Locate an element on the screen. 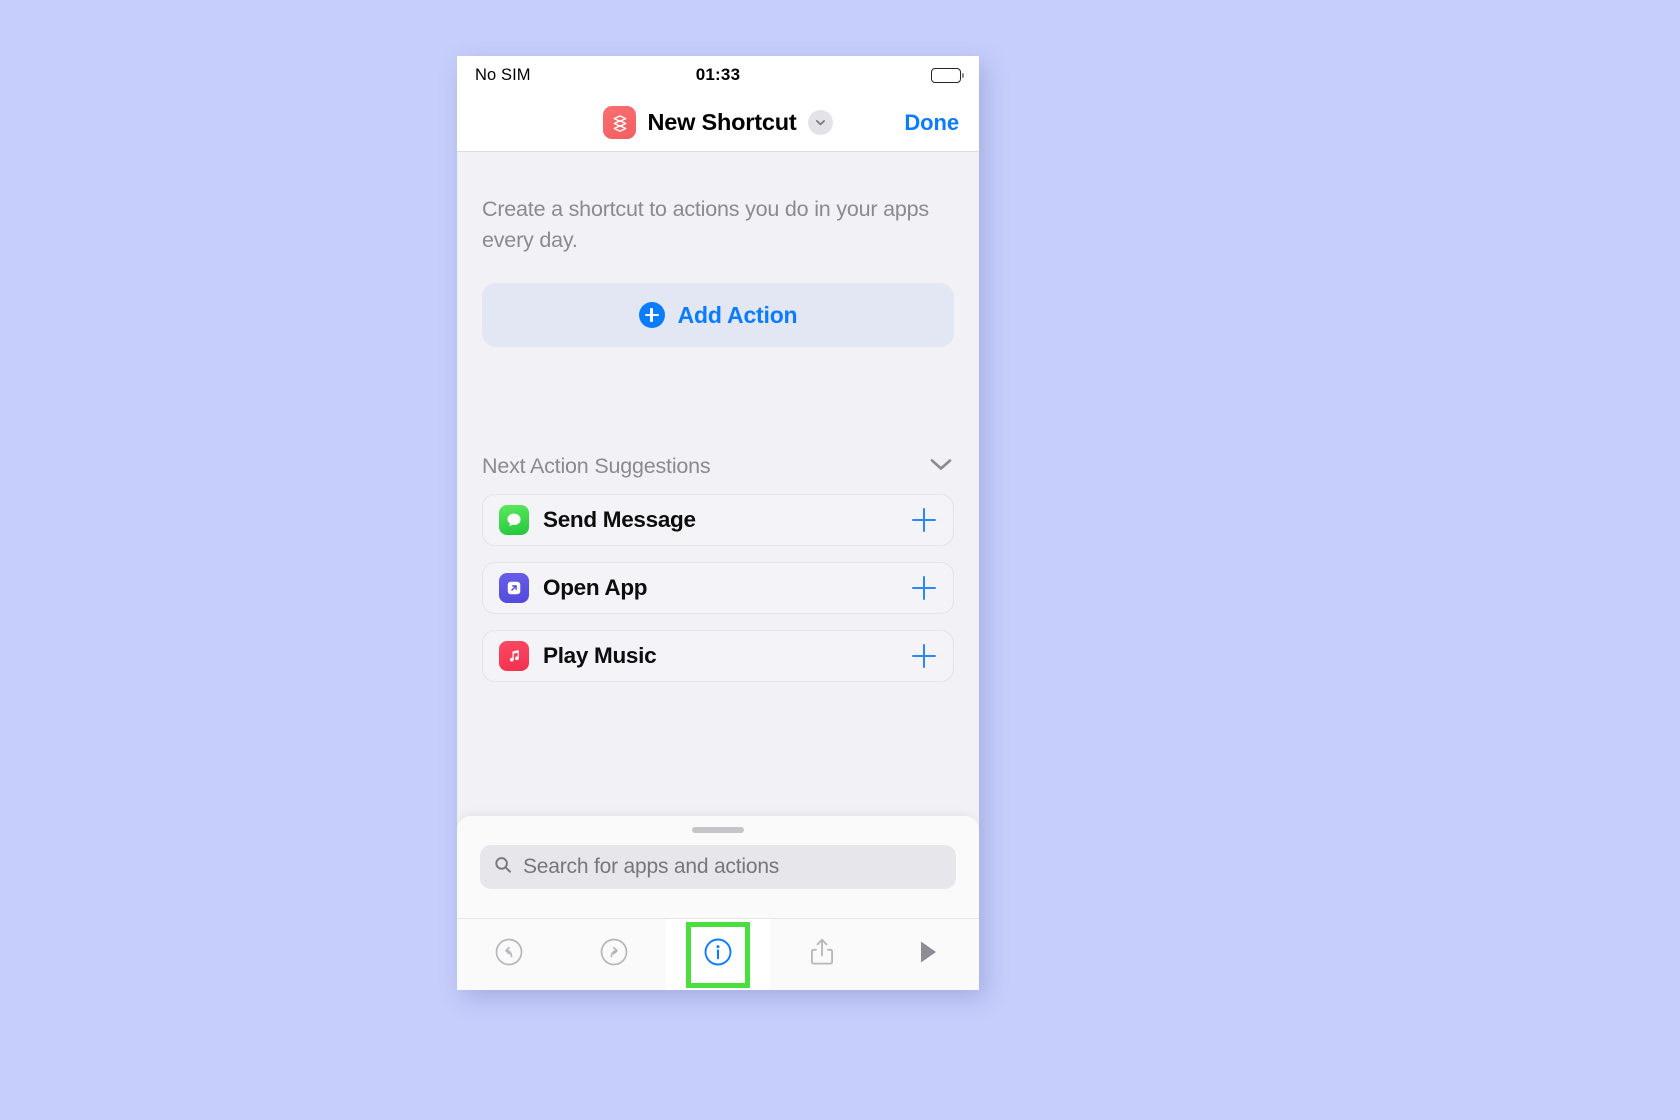 Image resolution: width=1680 pixels, height=1120 pixels. search-placeholder: Search for apps and actions is located at coordinates (651, 866).